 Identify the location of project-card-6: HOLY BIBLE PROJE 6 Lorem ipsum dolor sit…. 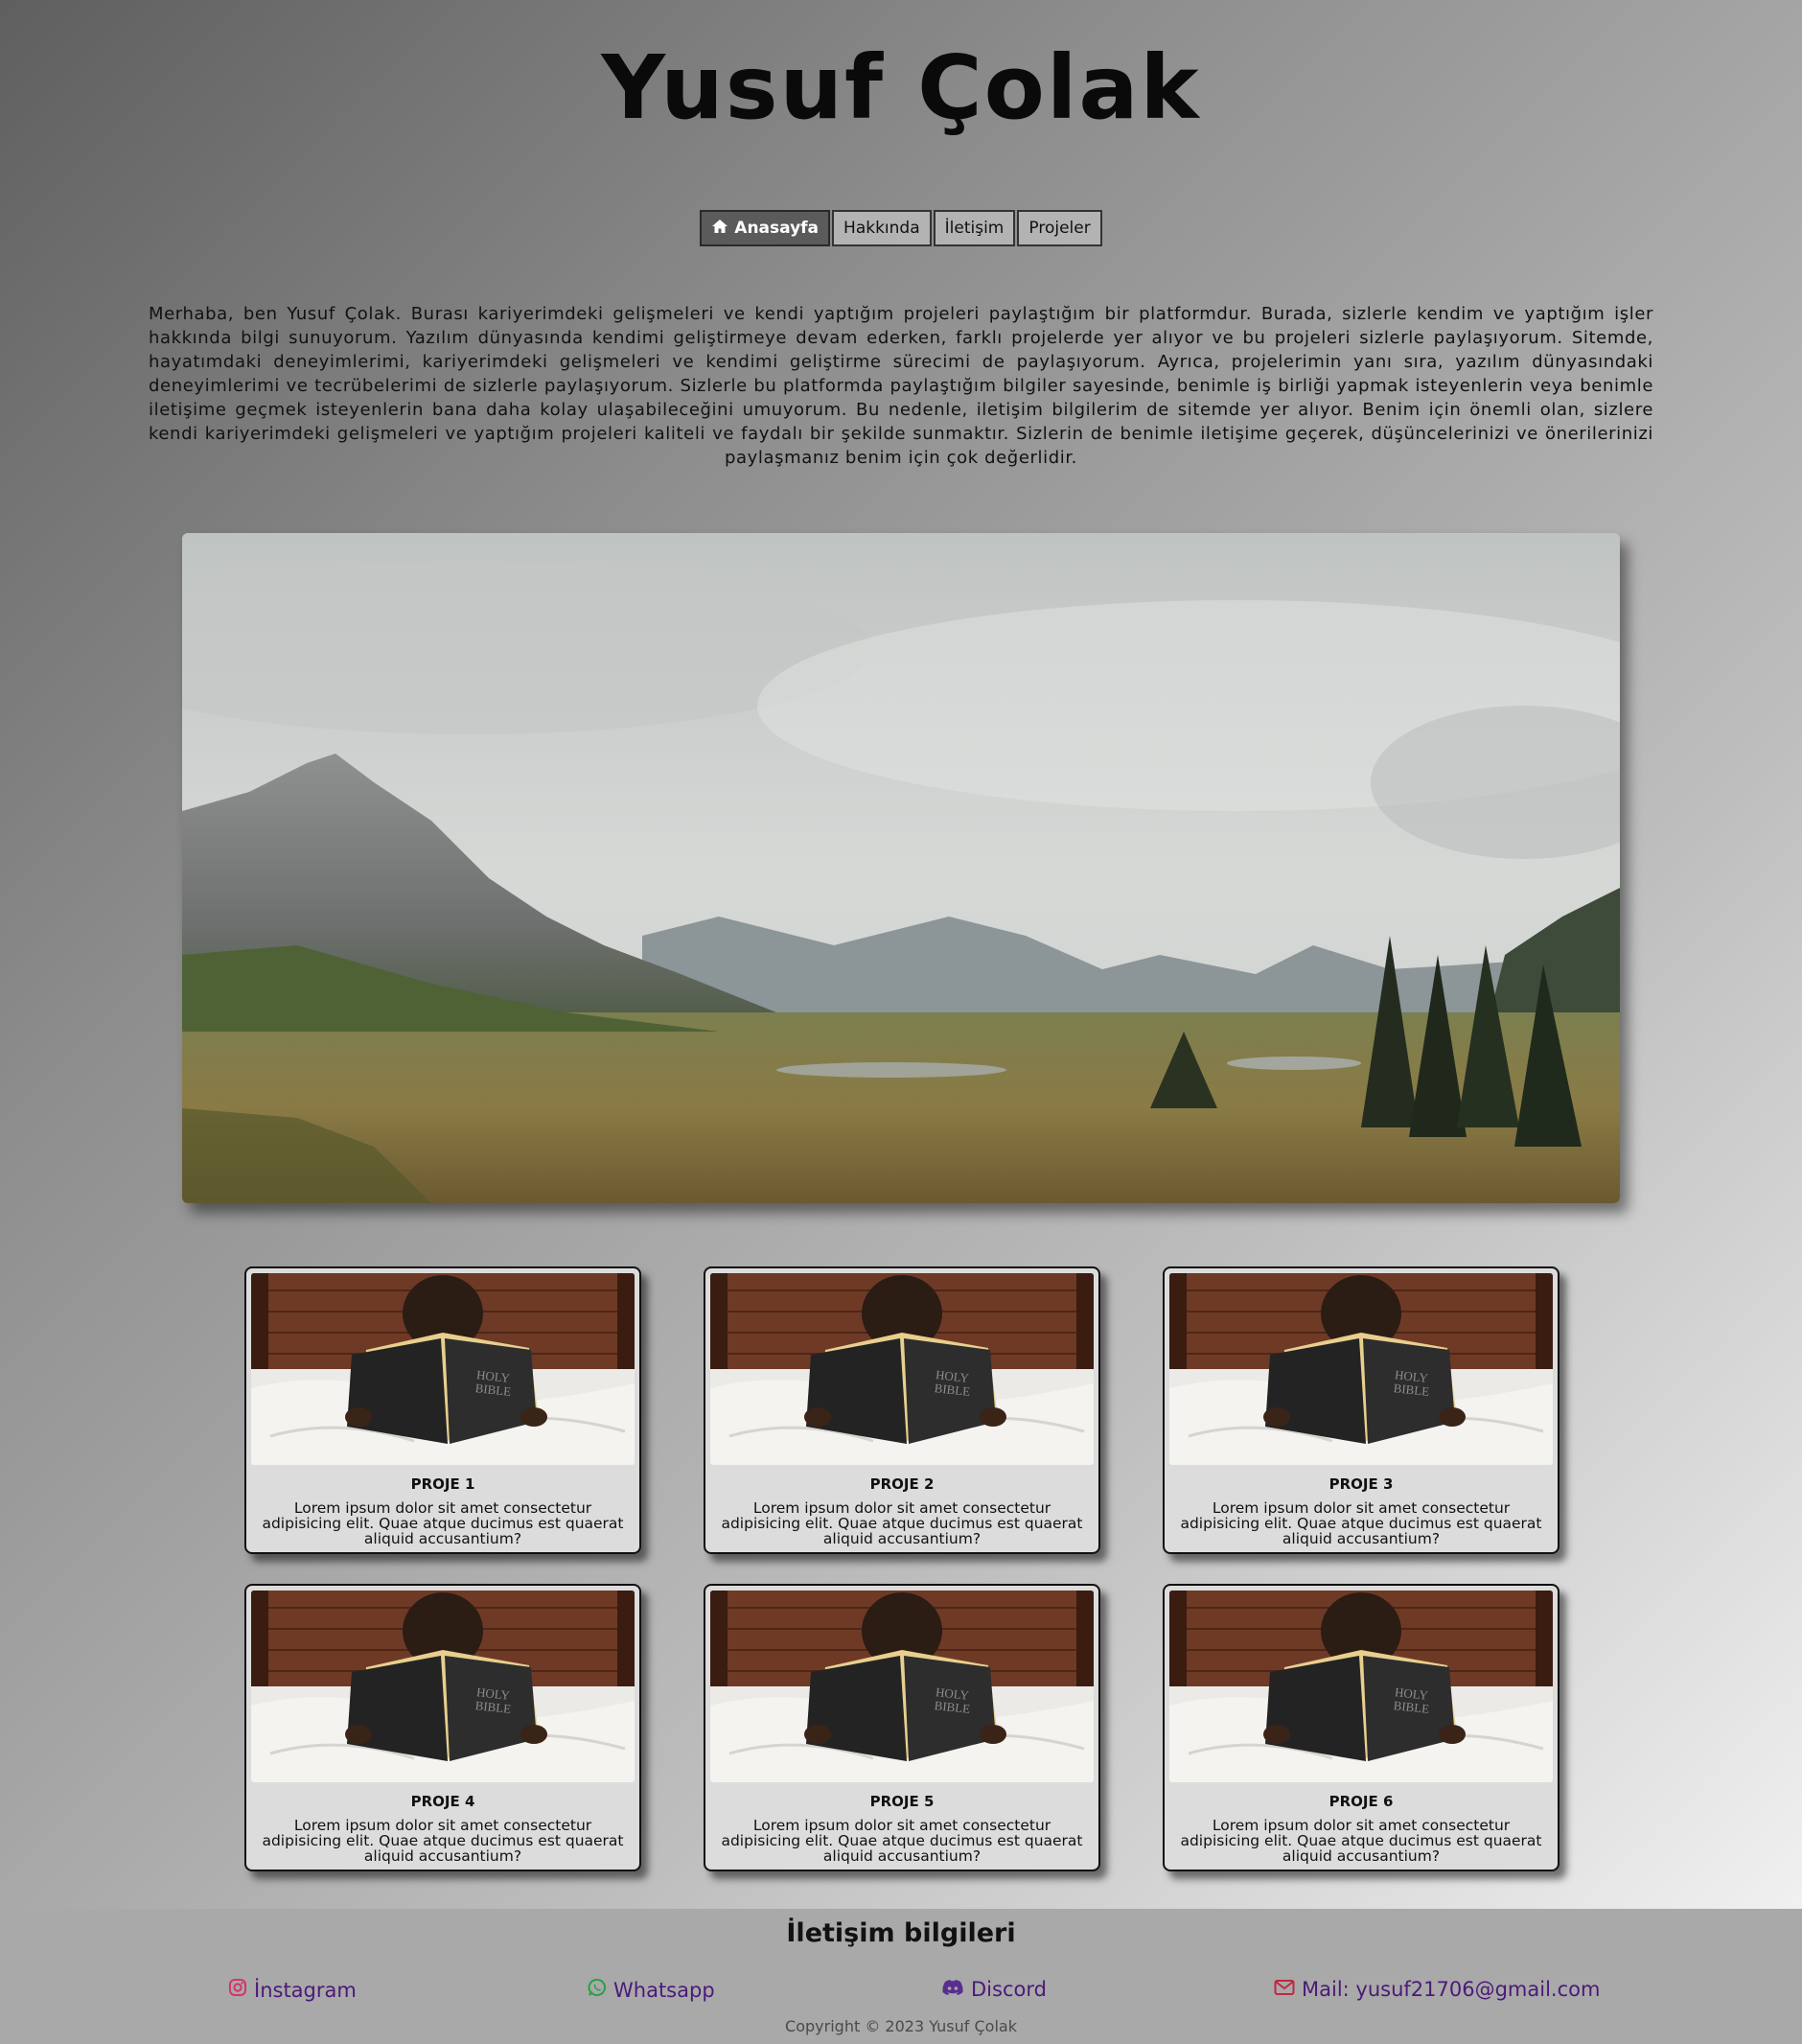
(1361, 1728).